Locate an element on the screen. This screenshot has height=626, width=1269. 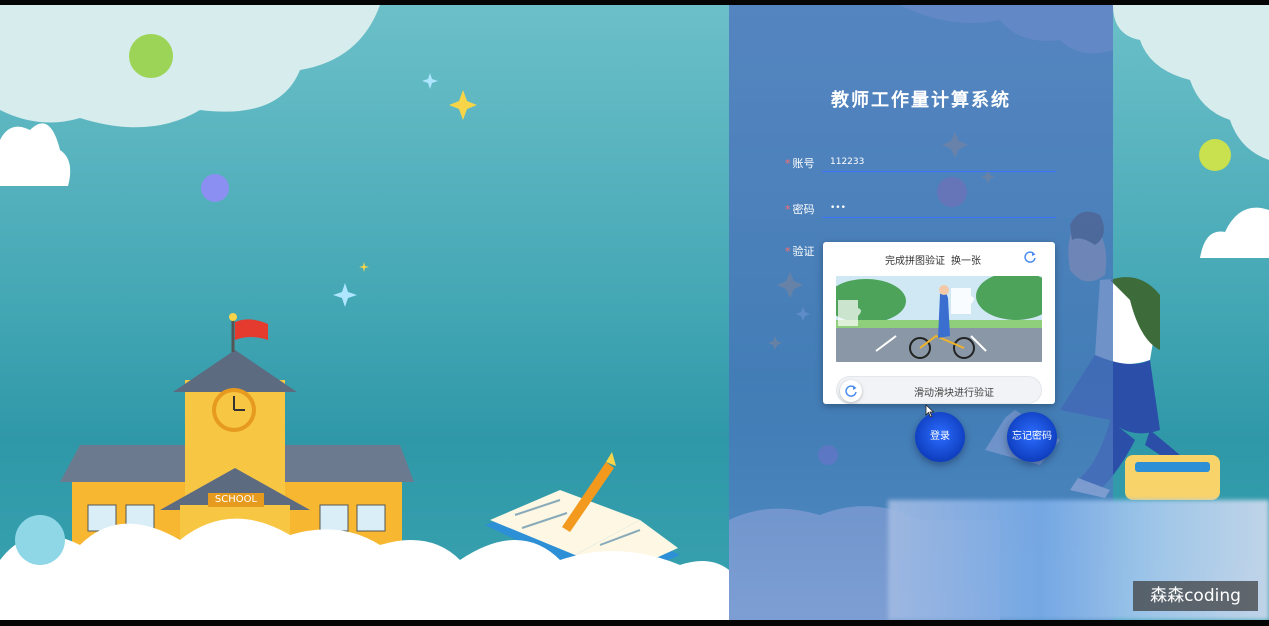
captcha-slider-track: 滑动滑块进行验证 is located at coordinates (939, 390).